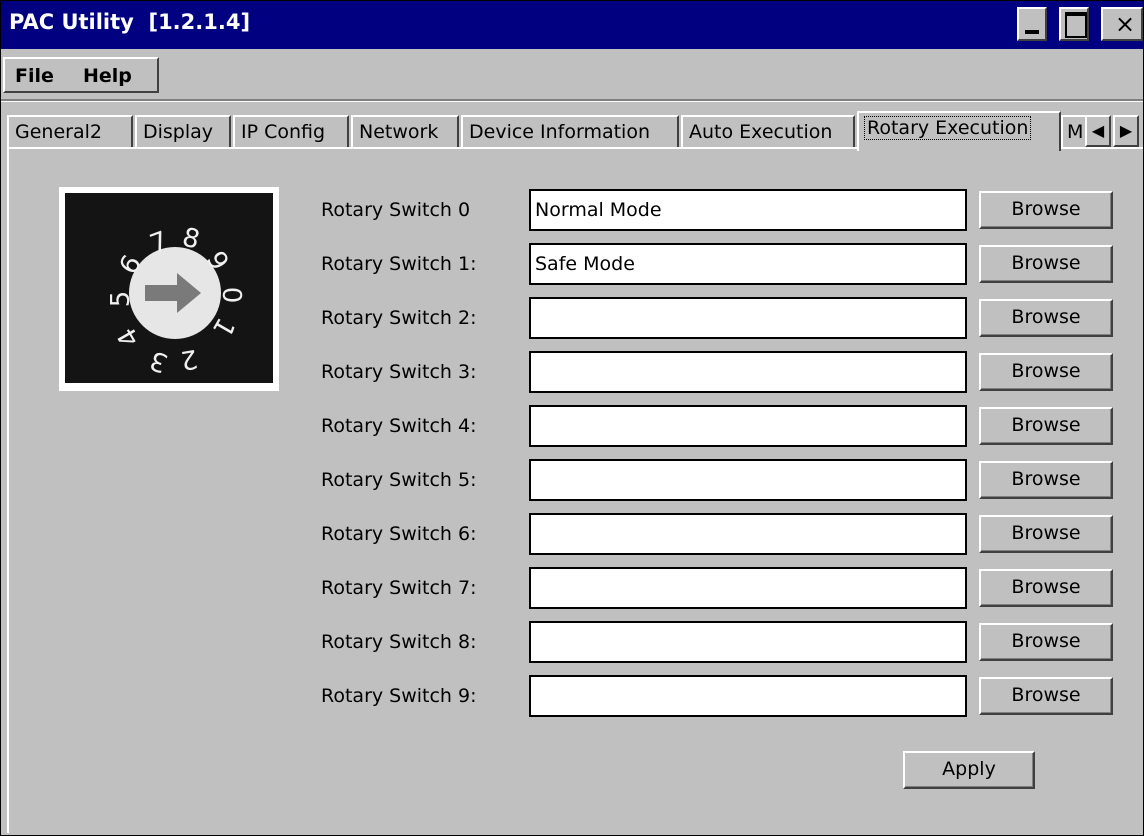 This screenshot has height=836, width=1144. I want to click on rotary-switch-7-input, so click(748, 588).